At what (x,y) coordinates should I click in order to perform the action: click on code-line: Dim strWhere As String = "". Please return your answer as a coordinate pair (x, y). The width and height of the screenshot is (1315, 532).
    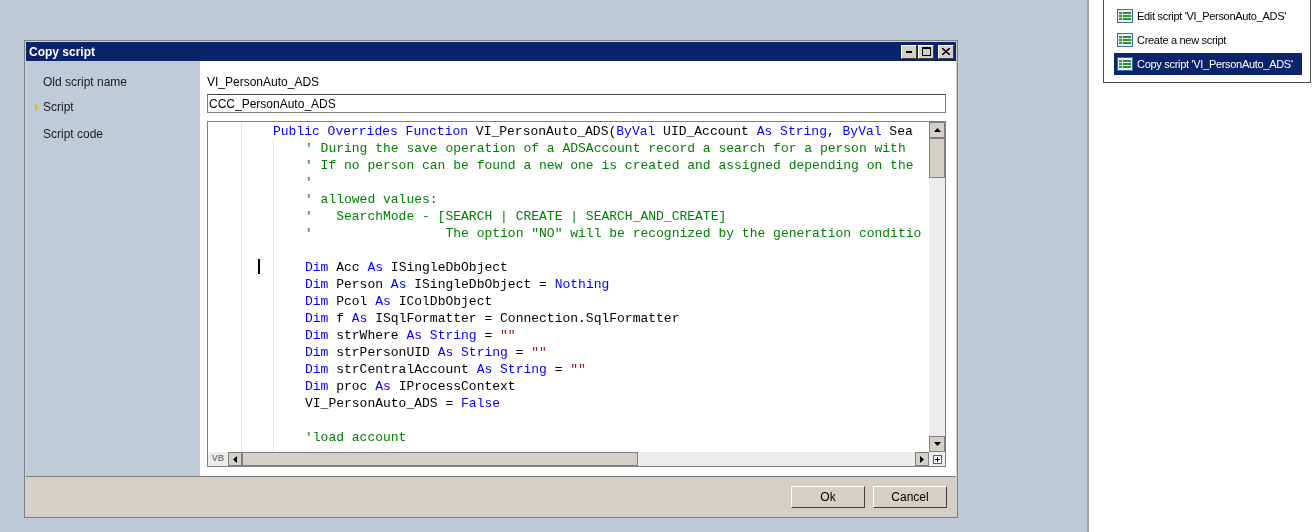
    Looking at the image, I should click on (410, 335).